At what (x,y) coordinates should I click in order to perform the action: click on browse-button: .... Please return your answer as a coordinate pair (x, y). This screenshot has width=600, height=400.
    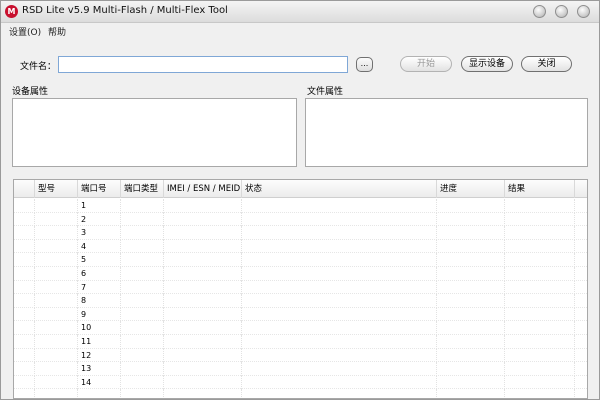
    Looking at the image, I should click on (364, 64).